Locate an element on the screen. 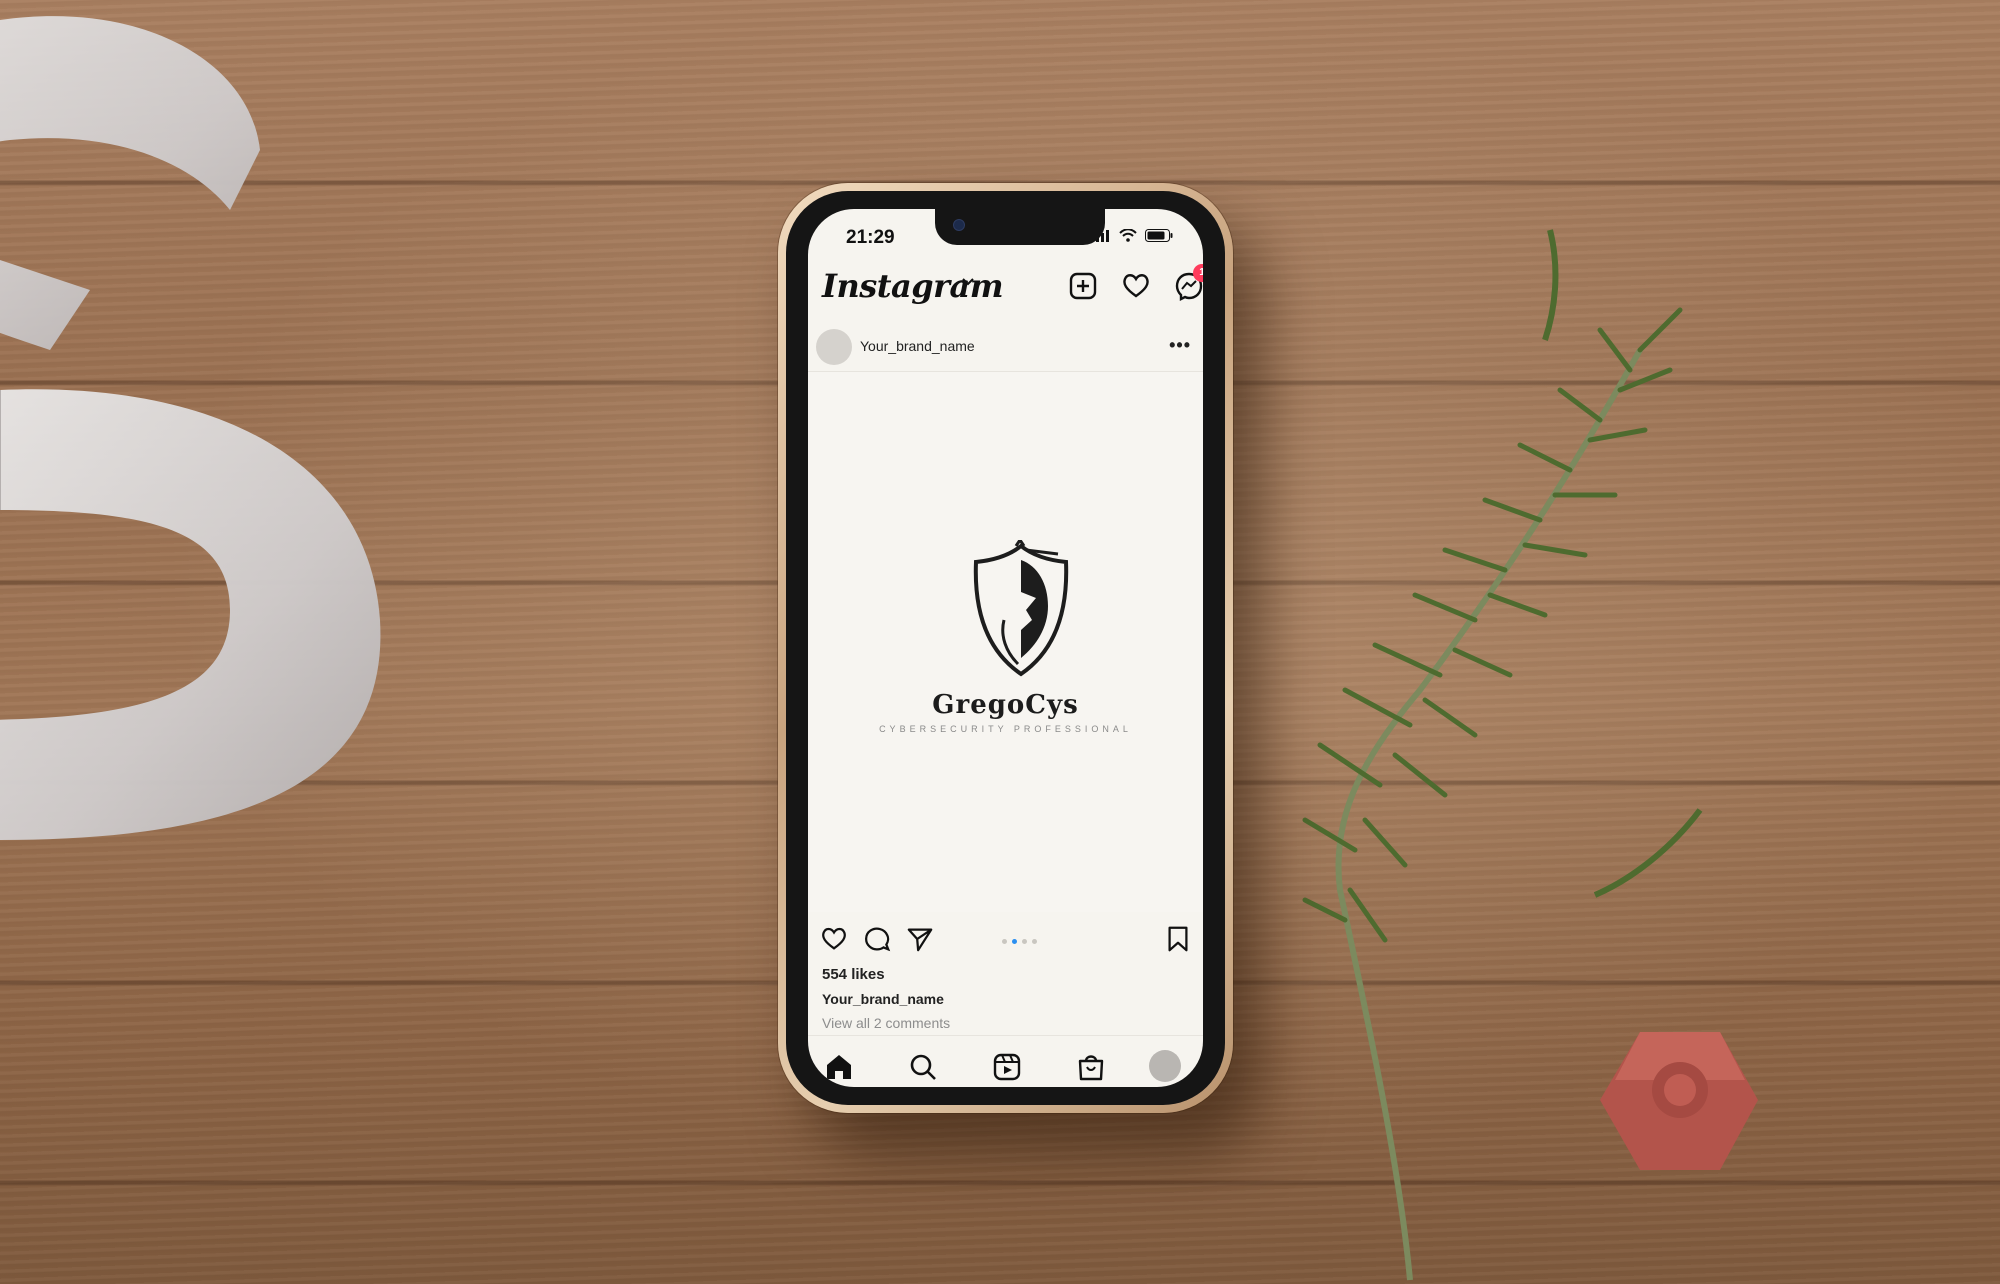 This screenshot has width=2000, height=1284. like-icon is located at coordinates (834, 939).